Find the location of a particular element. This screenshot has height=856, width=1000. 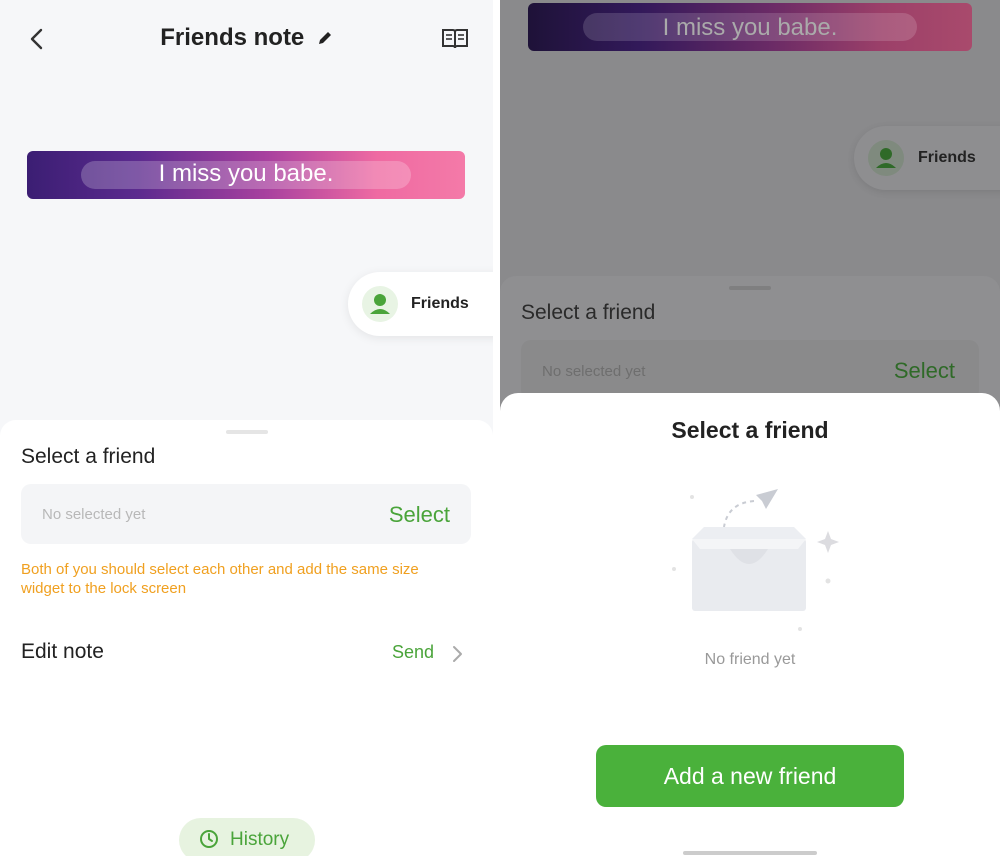

book-icon is located at coordinates (455, 39).